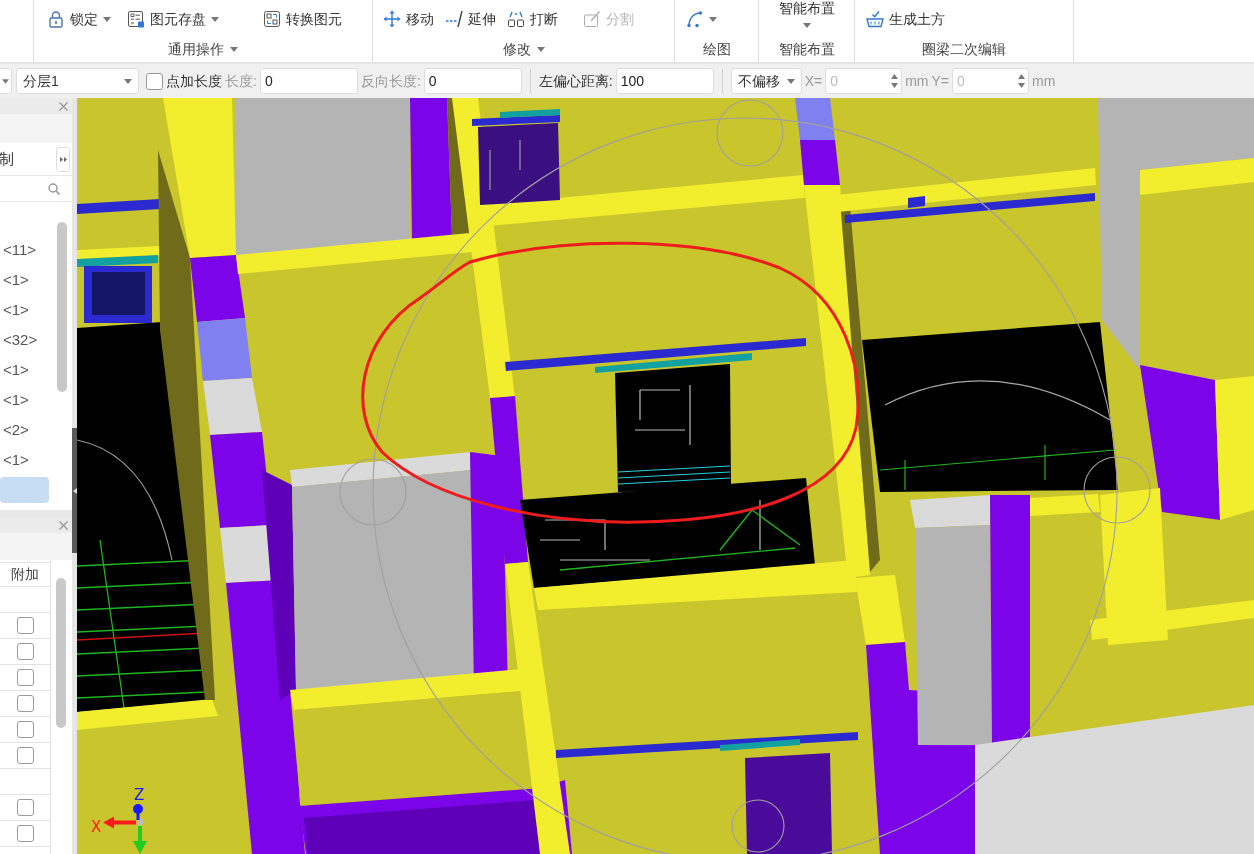 This screenshot has height=854, width=1254. Describe the element at coordinates (470, 19) in the screenshot. I see `toolbar-button: 延伸` at that location.